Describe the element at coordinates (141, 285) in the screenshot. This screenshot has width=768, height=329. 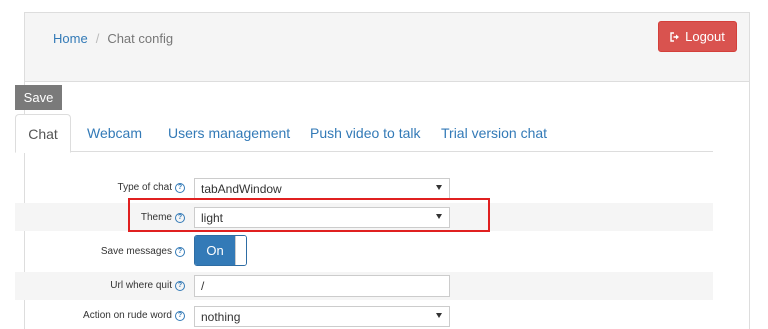
I see `url-where-quit-label-text: Url where quit` at that location.